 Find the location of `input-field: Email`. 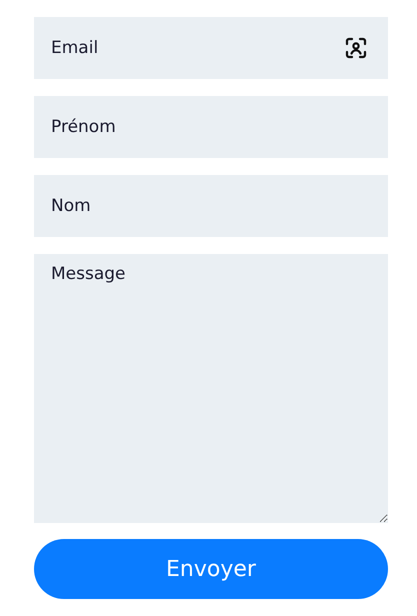

input-field: Email is located at coordinates (211, 48).